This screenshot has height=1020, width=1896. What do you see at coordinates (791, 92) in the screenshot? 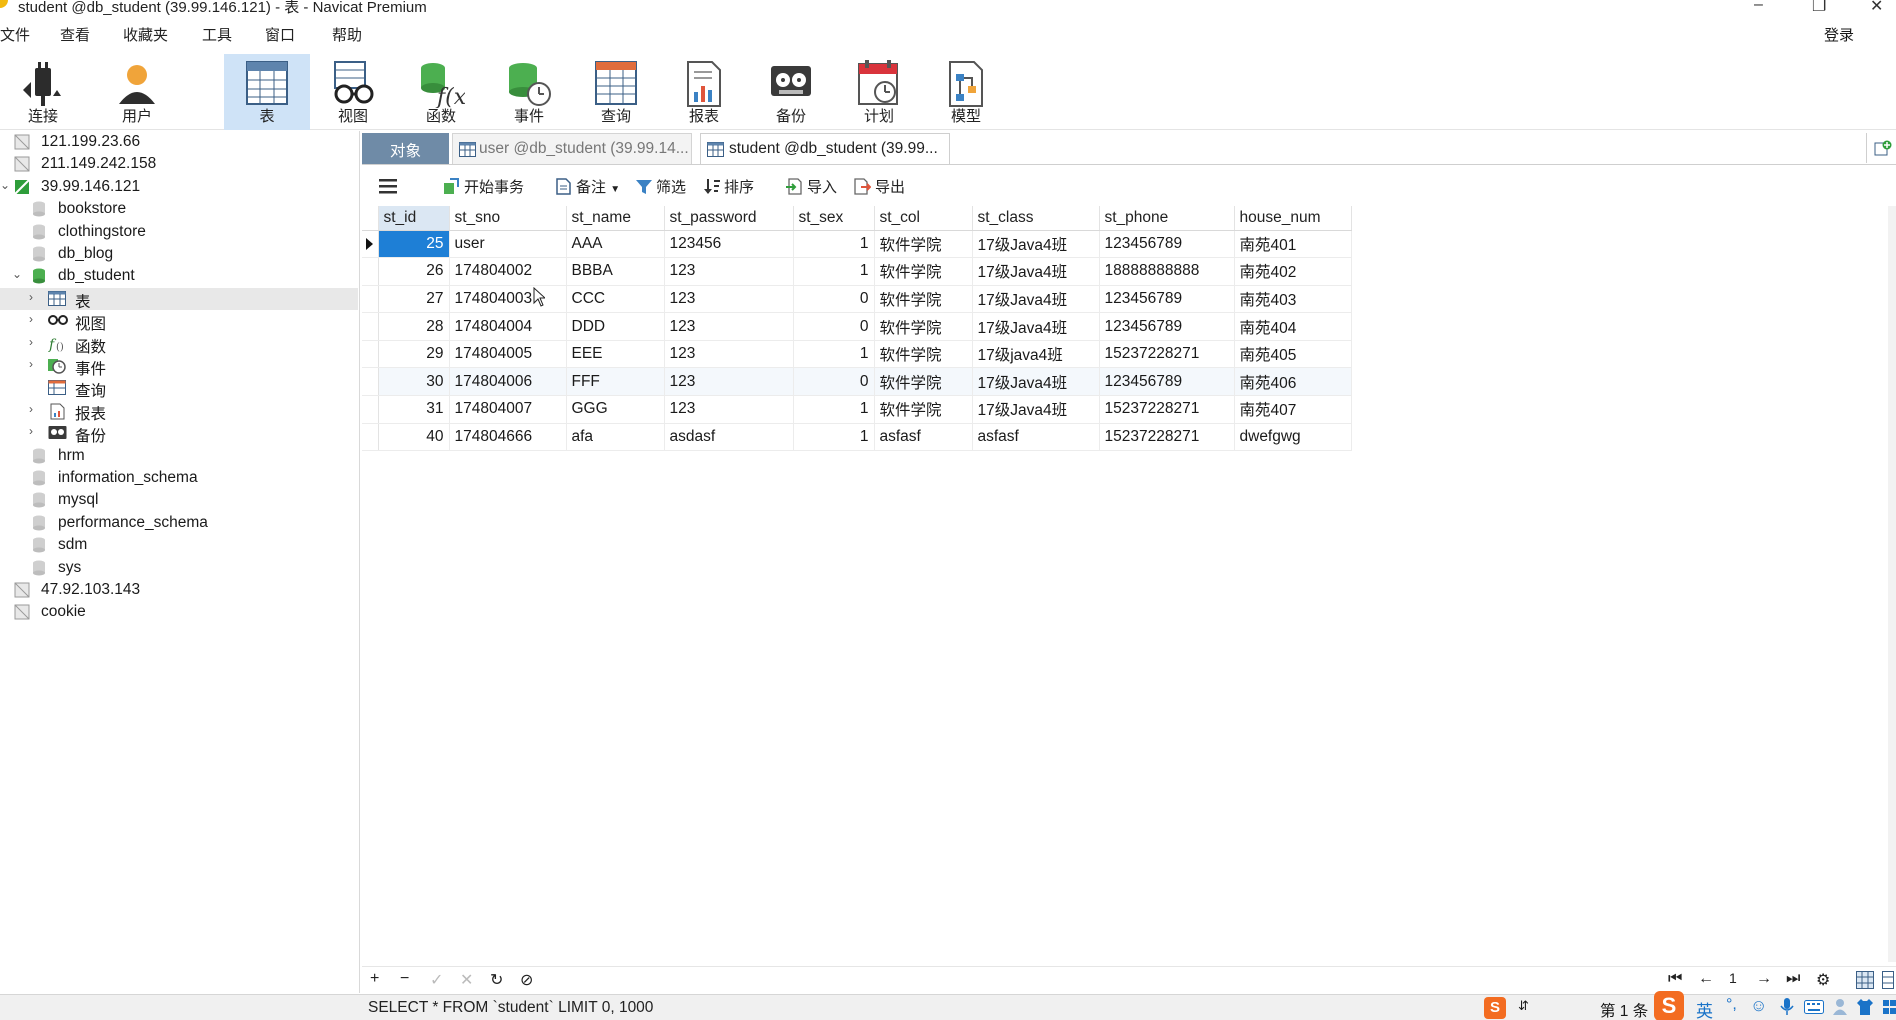
I see `toolbar-backup: 备份` at bounding box center [791, 92].